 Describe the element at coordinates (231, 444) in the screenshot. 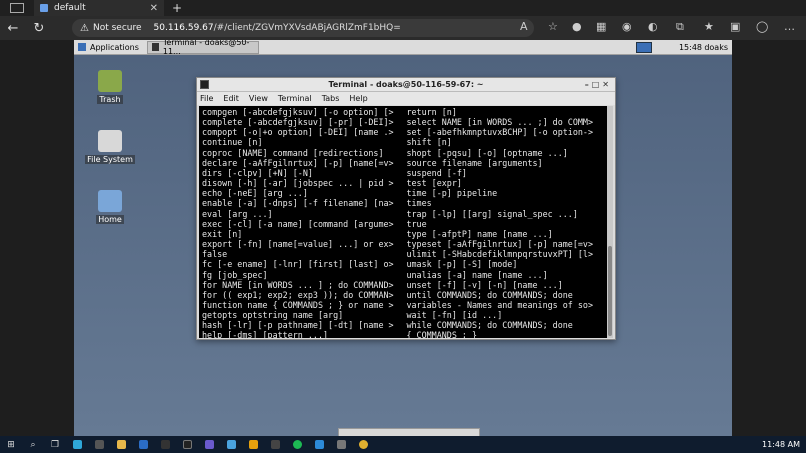

I see `remote-app-icon` at that location.